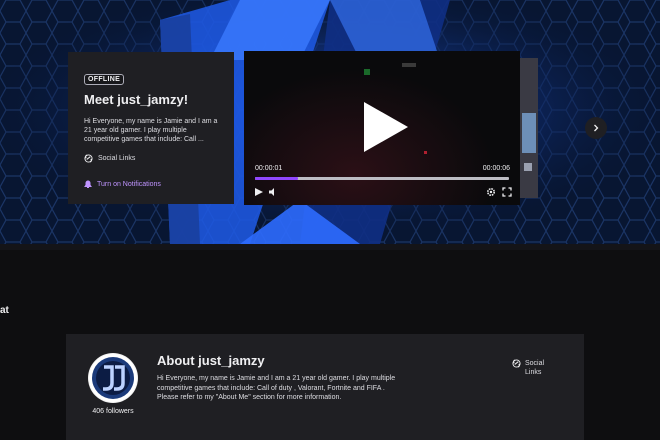 The height and width of the screenshot is (440, 660). I want to click on duration: 00:00:06, so click(496, 168).